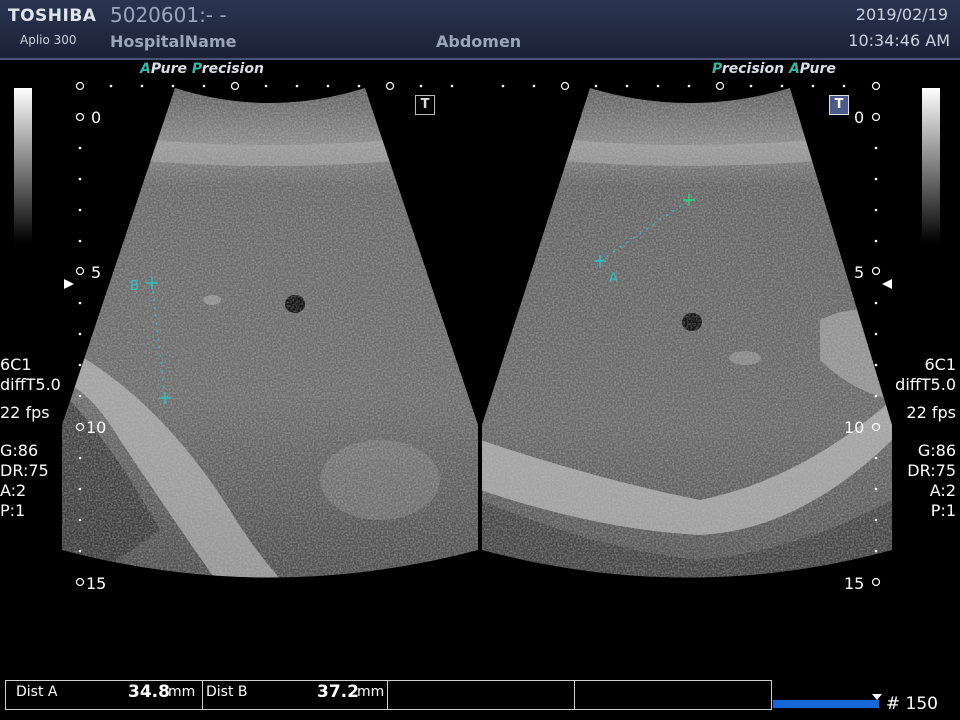 The image size is (960, 720). Describe the element at coordinates (69, 284) in the screenshot. I see `focus-marker-left` at that location.